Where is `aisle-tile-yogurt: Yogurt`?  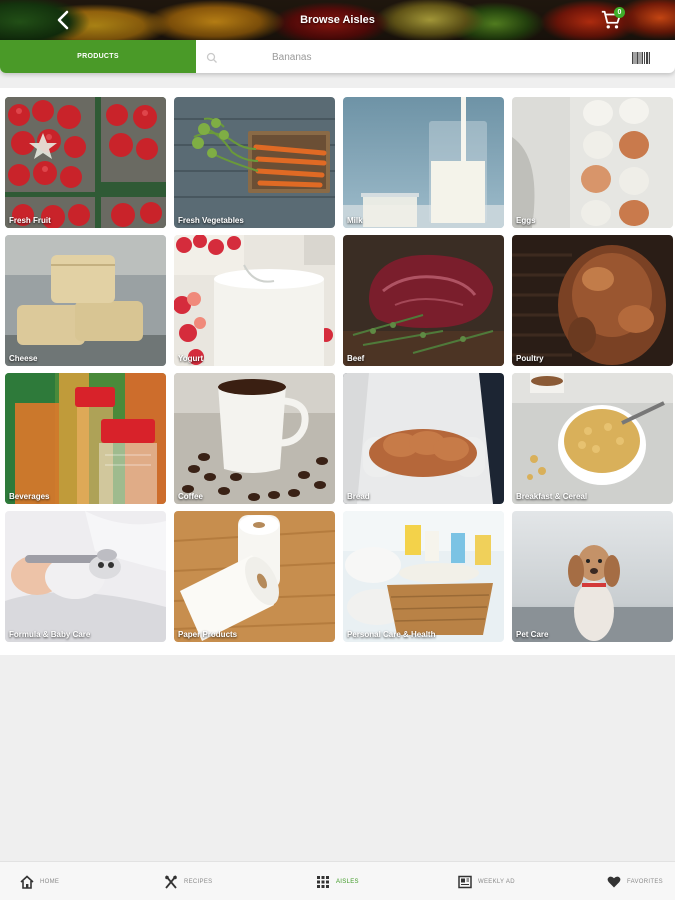 aisle-tile-yogurt: Yogurt is located at coordinates (254, 300).